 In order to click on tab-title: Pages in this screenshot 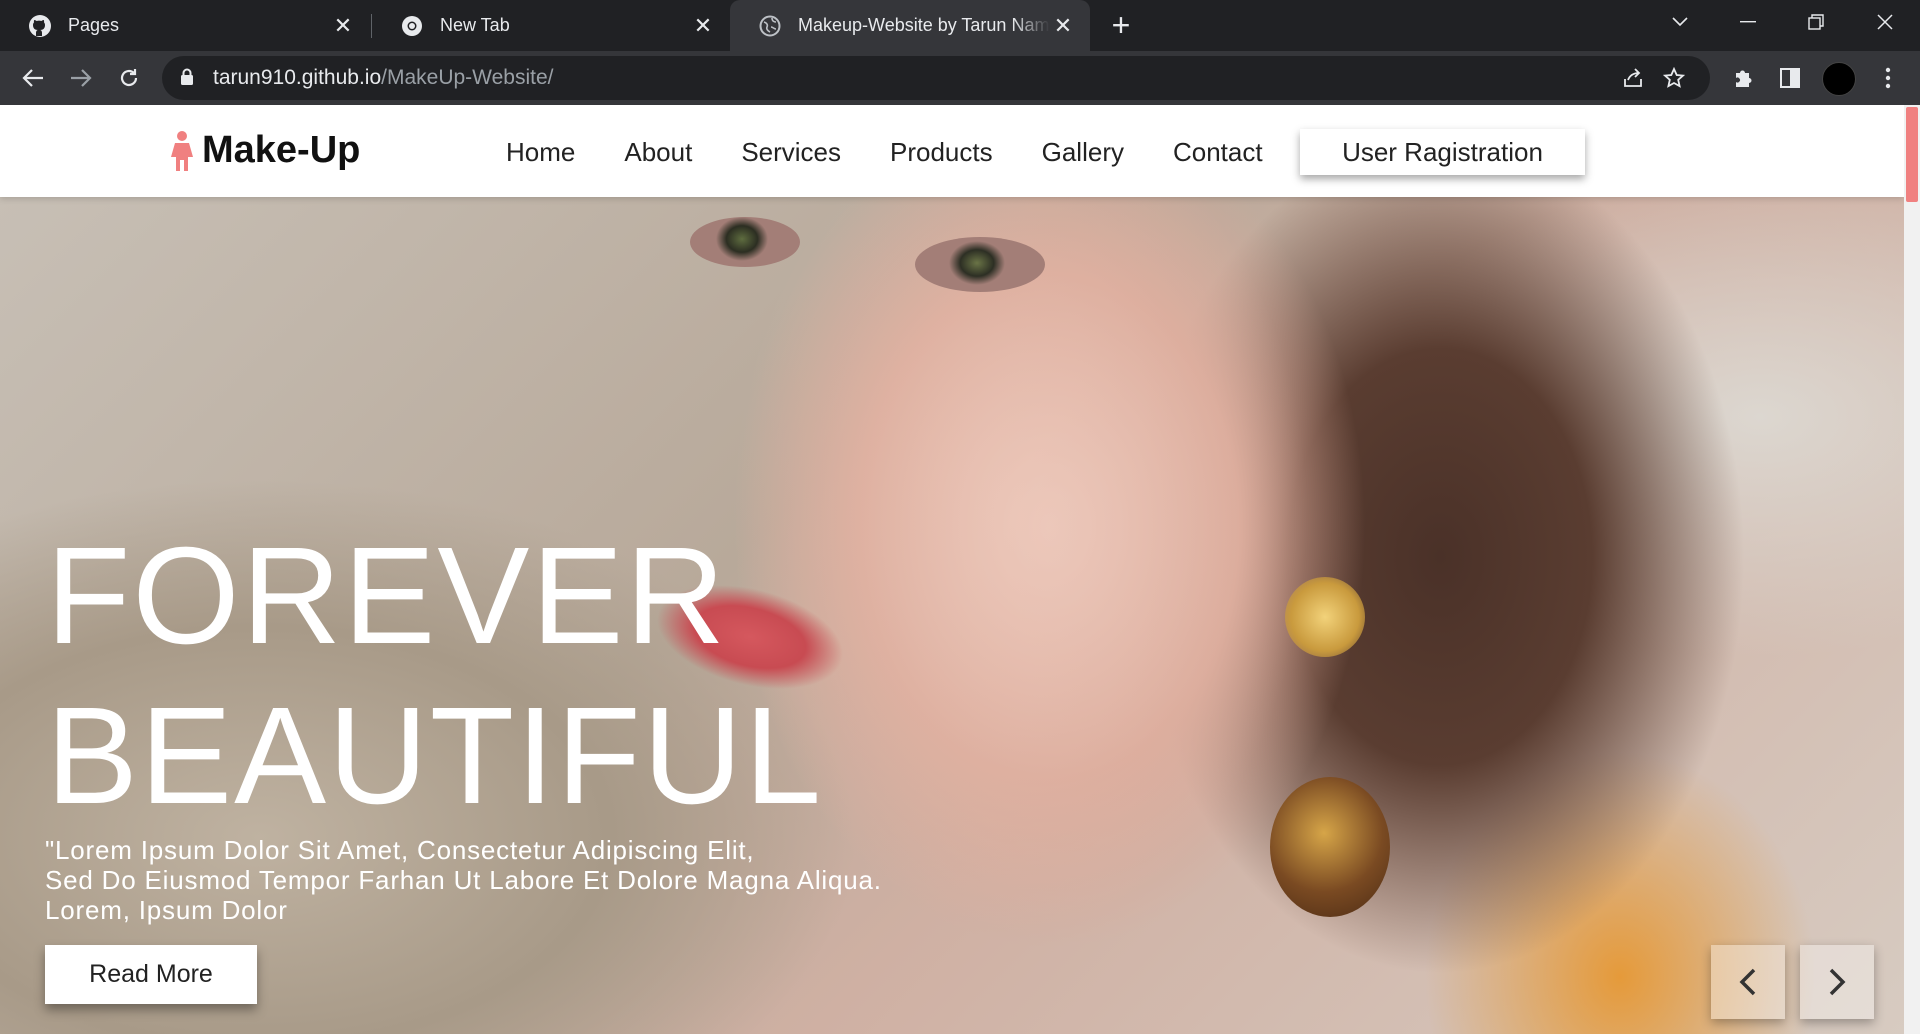, I will do `click(94, 25)`.